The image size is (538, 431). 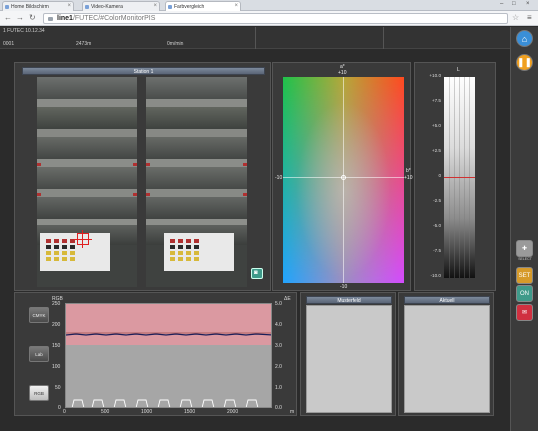 I want to click on x-axis-unit: m, so click(x=292, y=412).